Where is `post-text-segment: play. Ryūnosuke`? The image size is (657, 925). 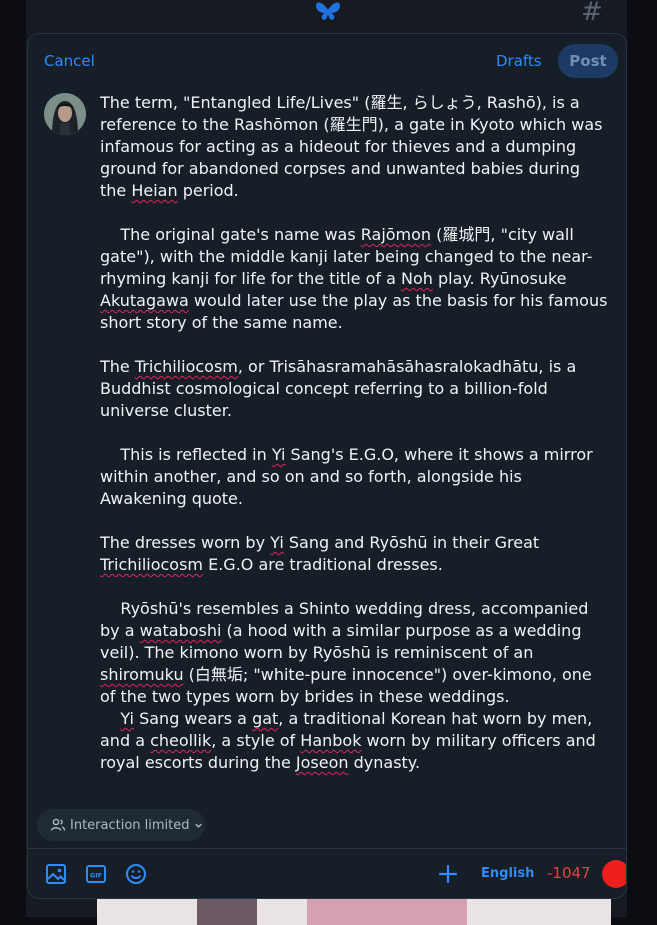
post-text-segment: play. Ryūnosuke is located at coordinates (502, 278).